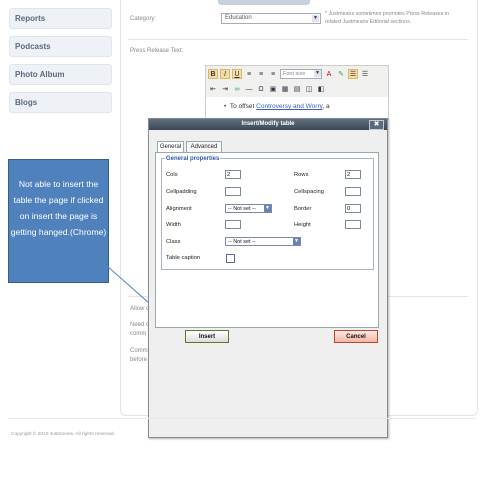 The width and height of the screenshot is (480, 480). Describe the element at coordinates (173, 225) in the screenshot. I see `width-label: Width` at that location.